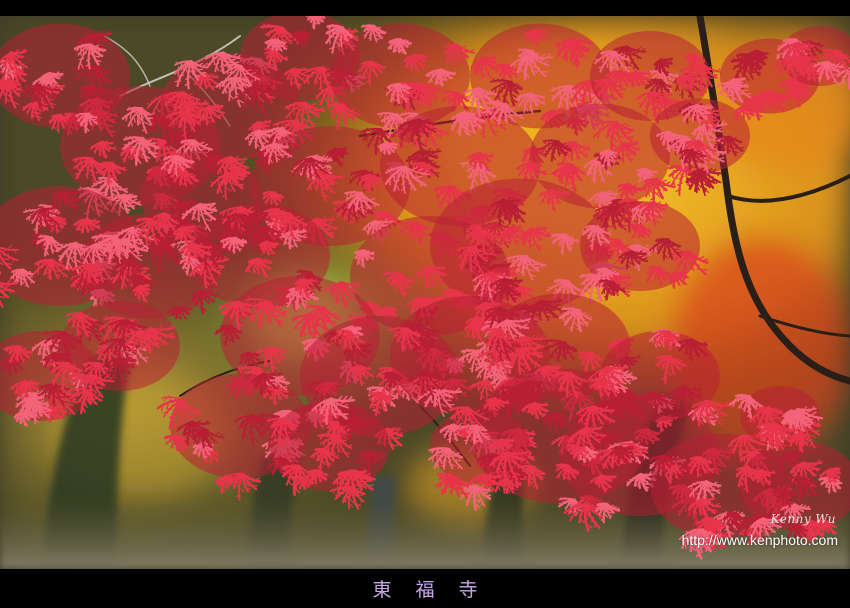  Describe the element at coordinates (759, 540) in the screenshot. I see `website-watermark: http://www.kenphoto.com` at that location.